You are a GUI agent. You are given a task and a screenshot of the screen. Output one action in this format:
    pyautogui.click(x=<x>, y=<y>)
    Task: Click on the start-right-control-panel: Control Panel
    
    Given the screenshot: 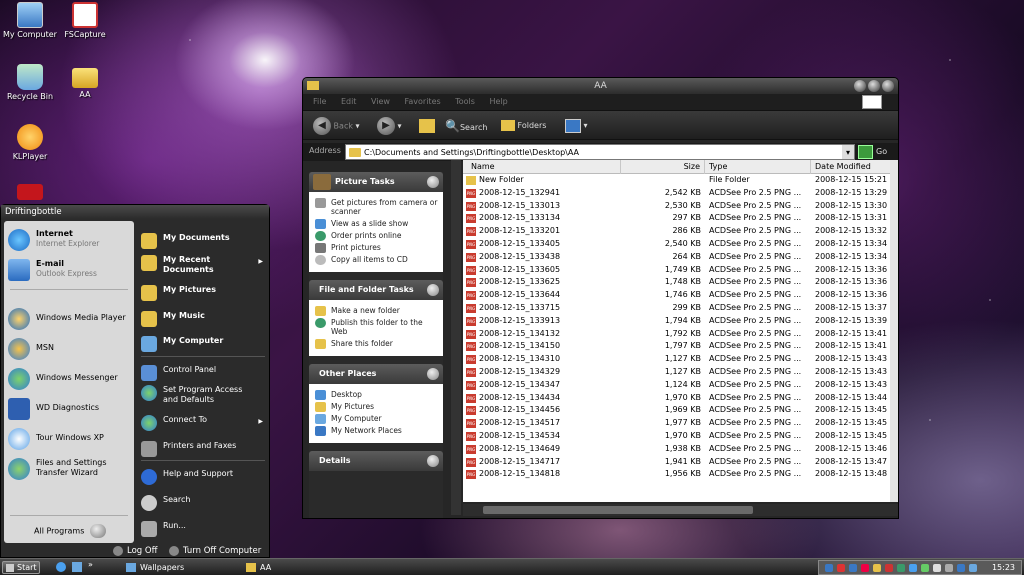 What is the action you would take?
    pyautogui.click(x=178, y=373)
    